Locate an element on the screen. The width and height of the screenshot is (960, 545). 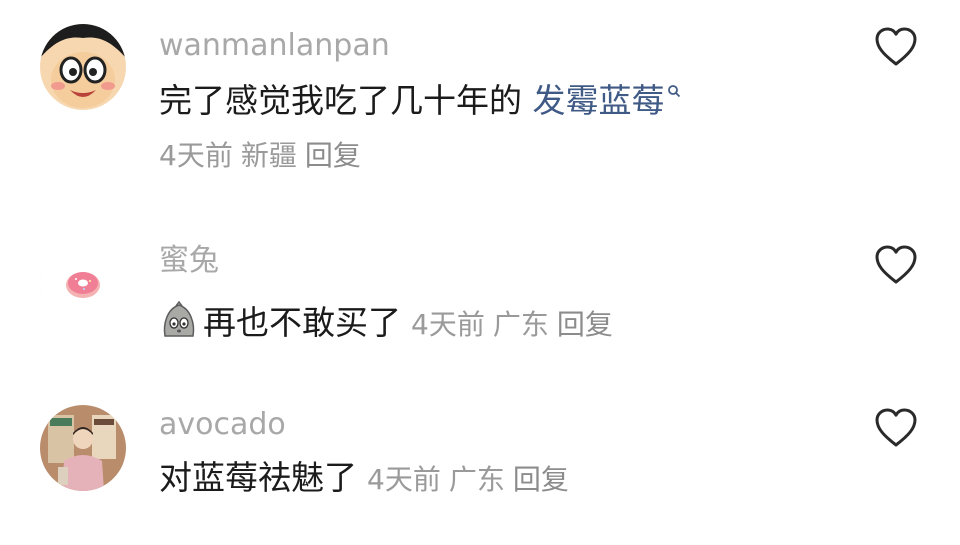
comment-username: wanmanlanpan is located at coordinates (274, 46).